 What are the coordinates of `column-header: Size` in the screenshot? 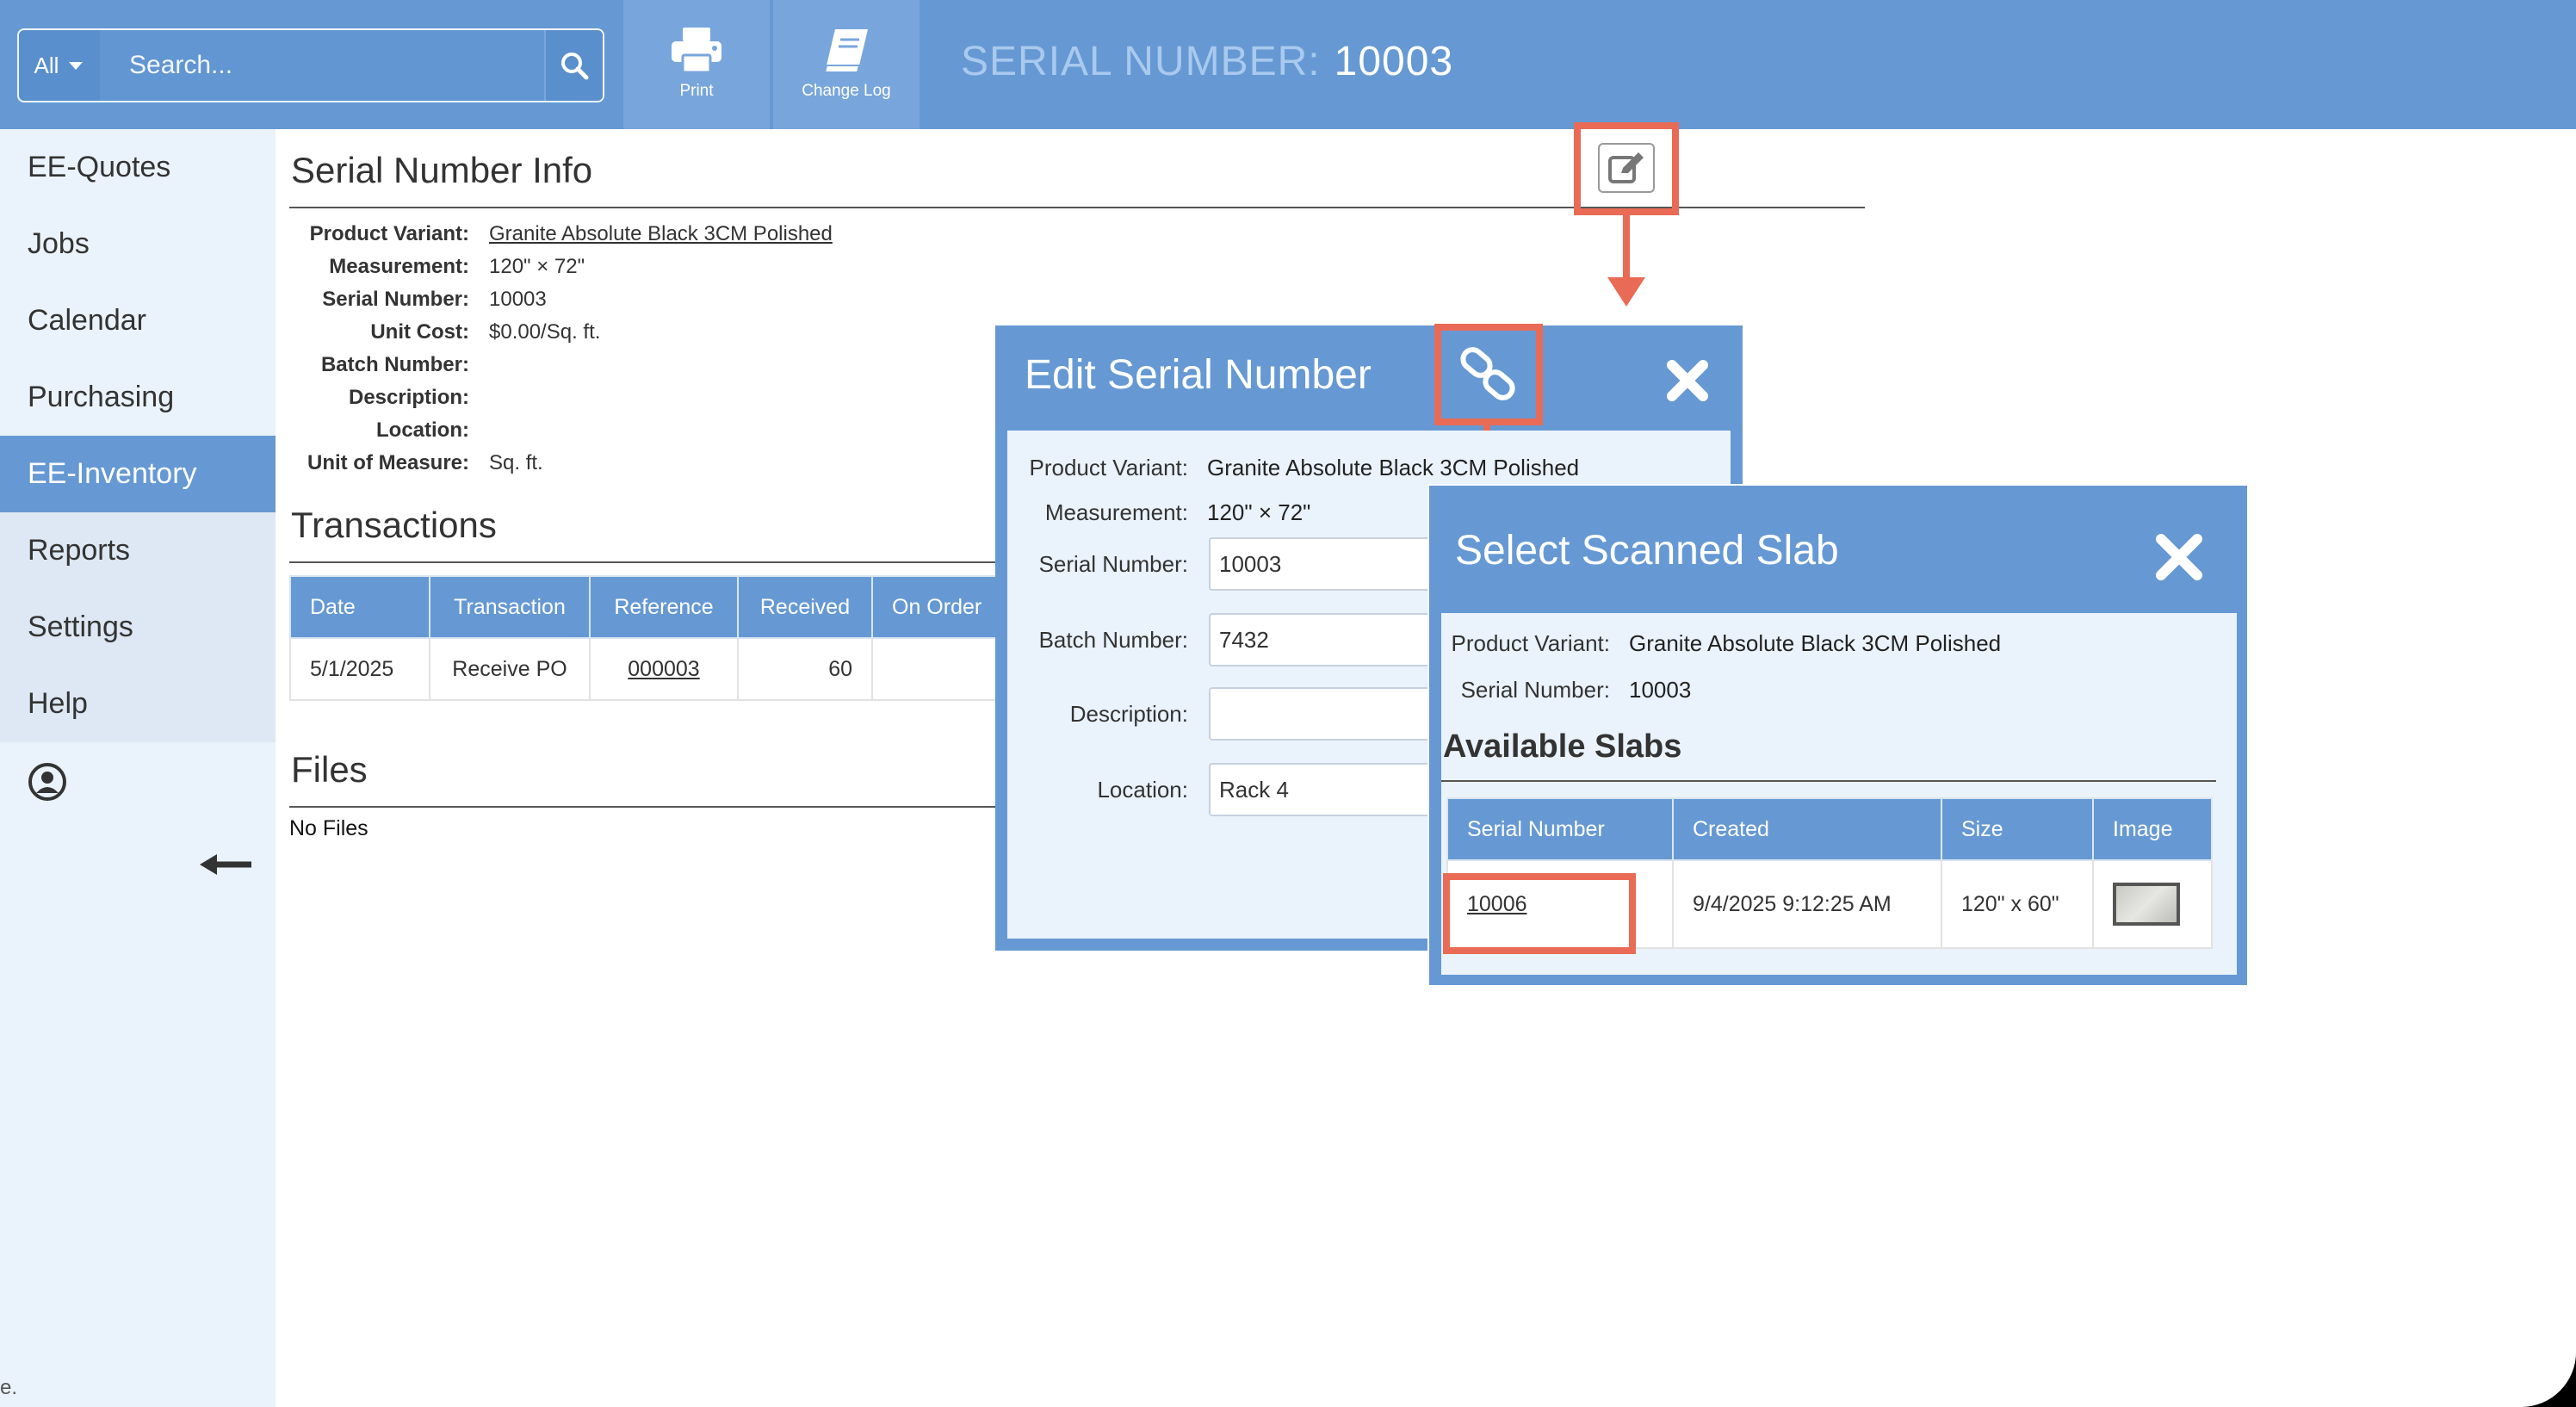 It's located at (2017, 829).